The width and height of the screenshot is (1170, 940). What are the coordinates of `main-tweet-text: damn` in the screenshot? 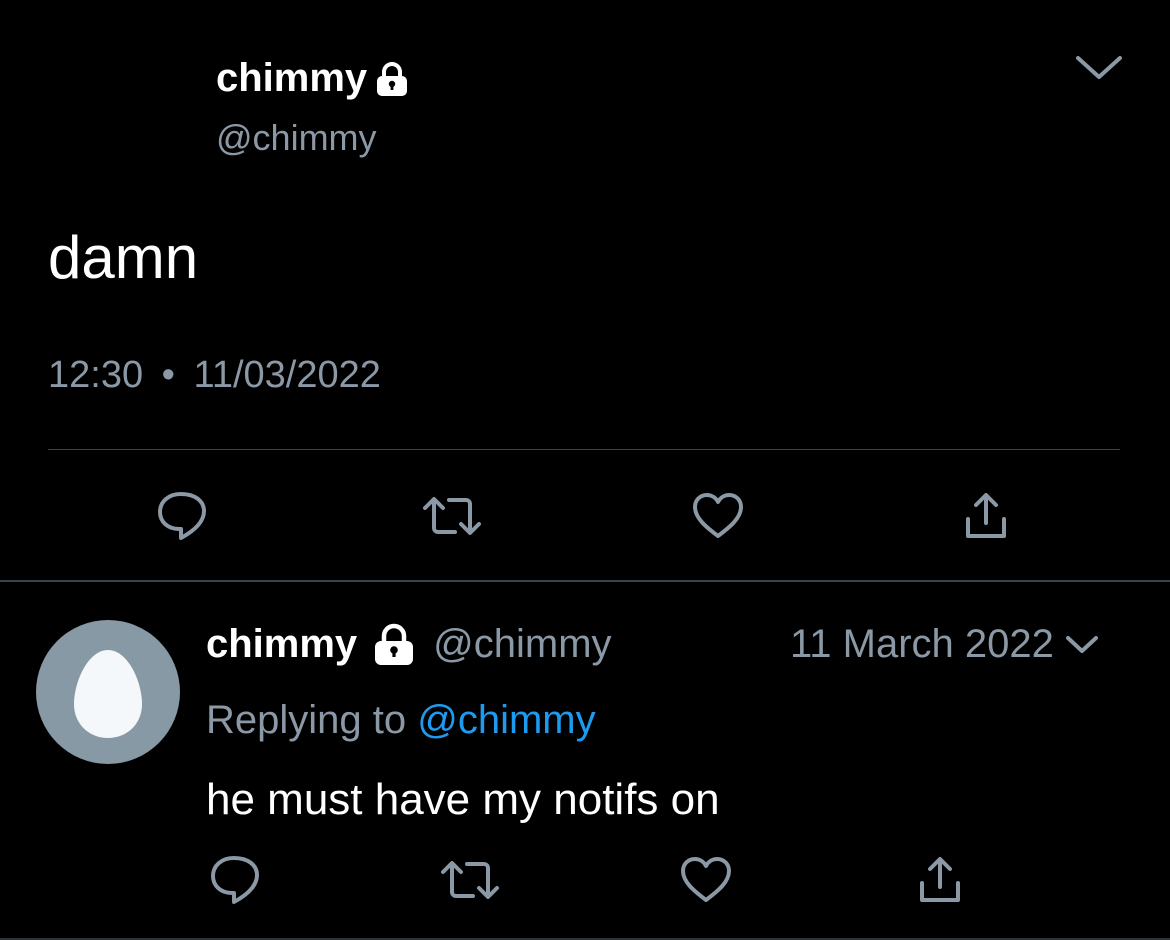 It's located at (123, 257).